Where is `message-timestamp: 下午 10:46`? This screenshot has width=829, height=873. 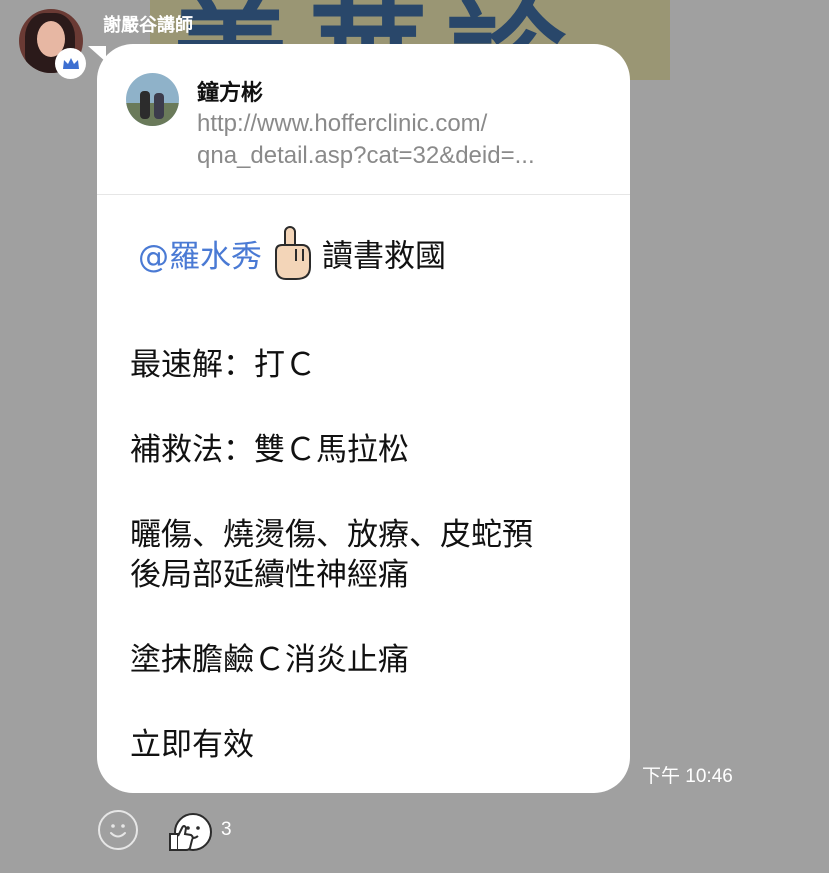
message-timestamp: 下午 10:46 is located at coordinates (687, 776).